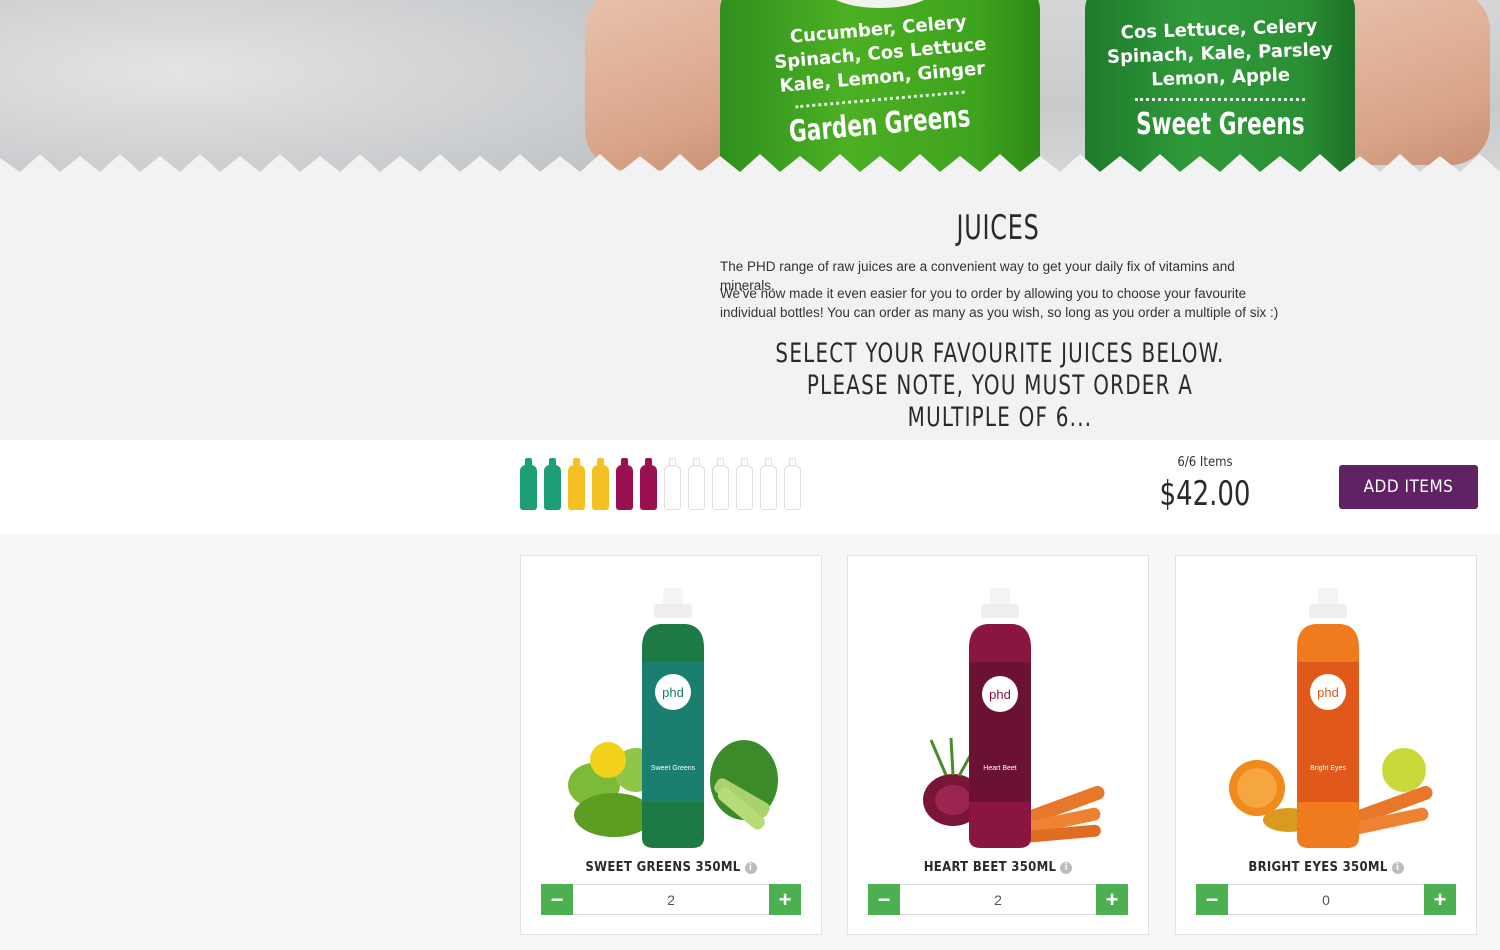 The height and width of the screenshot is (950, 1500). Describe the element at coordinates (1318, 867) in the screenshot. I see `product-name-text: BRIGHT EYES 350ML` at that location.